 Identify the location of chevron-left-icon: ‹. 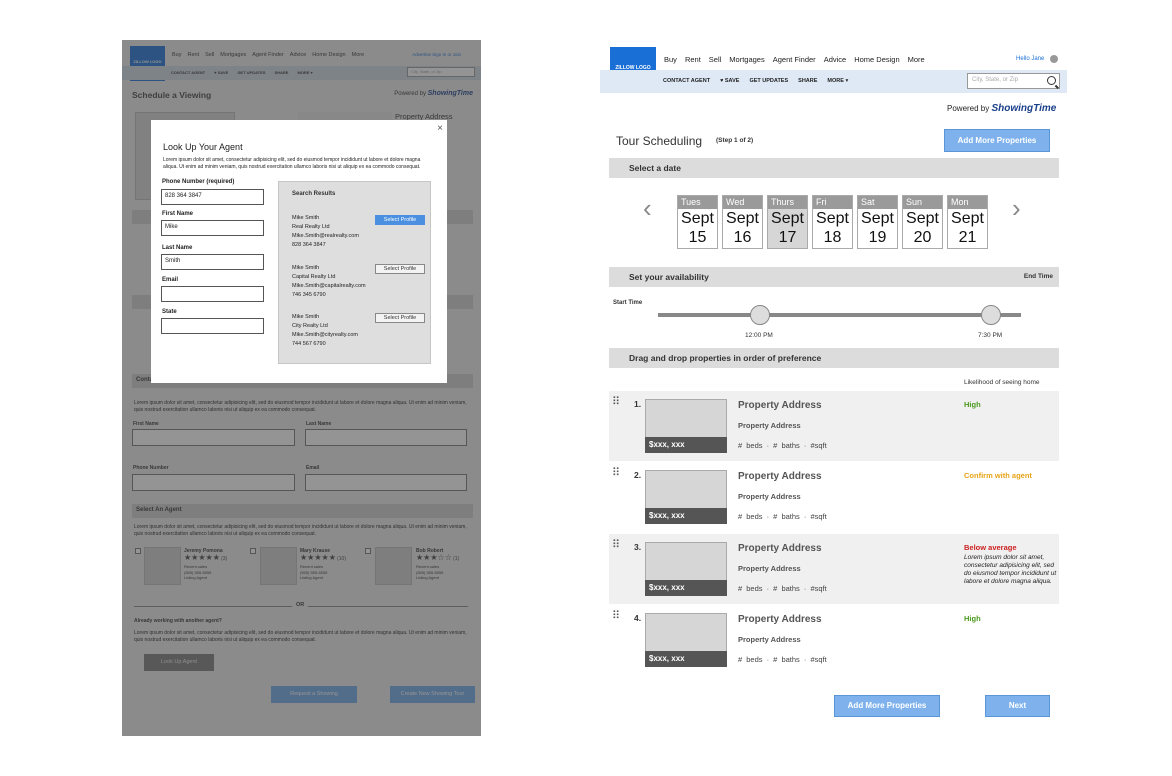
(647, 208).